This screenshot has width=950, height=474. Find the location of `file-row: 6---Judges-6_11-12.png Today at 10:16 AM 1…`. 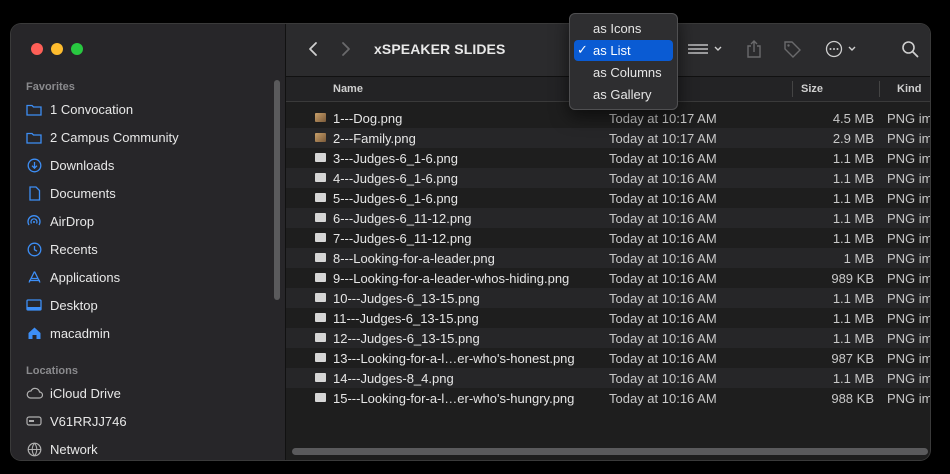

file-row: 6---Judges-6_11-12.png Today at 10:16 AM 1… is located at coordinates (608, 218).